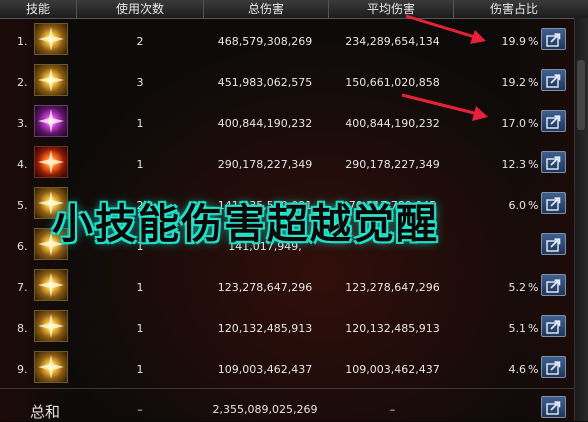 Image resolution: width=588 pixels, height=422 pixels. I want to click on row-total-damage: 290,178,227,349, so click(265, 164).